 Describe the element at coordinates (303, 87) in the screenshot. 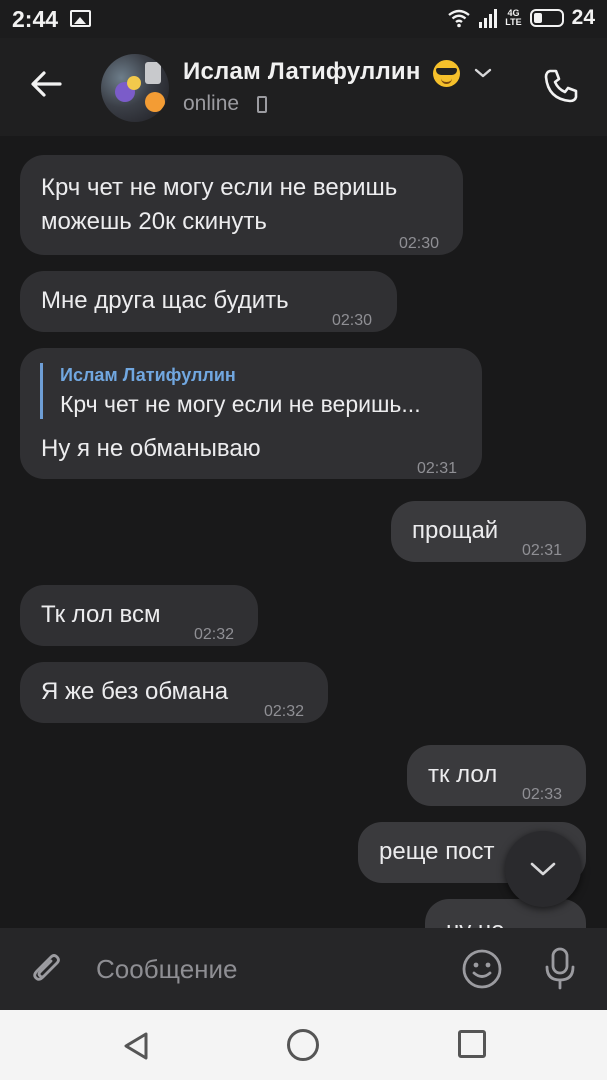

I see `chat-header: Ислам Латифуллин online` at that location.